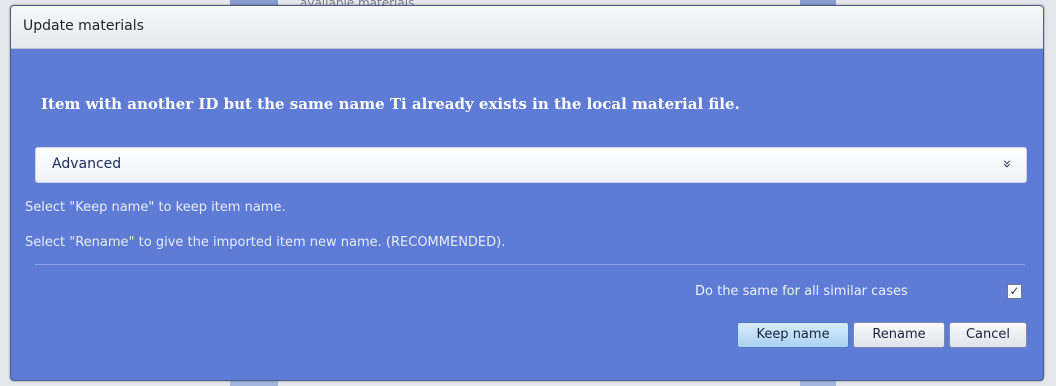 Image resolution: width=1056 pixels, height=386 pixels. What do you see at coordinates (793, 335) in the screenshot?
I see `keep-name-button: Keep name` at bounding box center [793, 335].